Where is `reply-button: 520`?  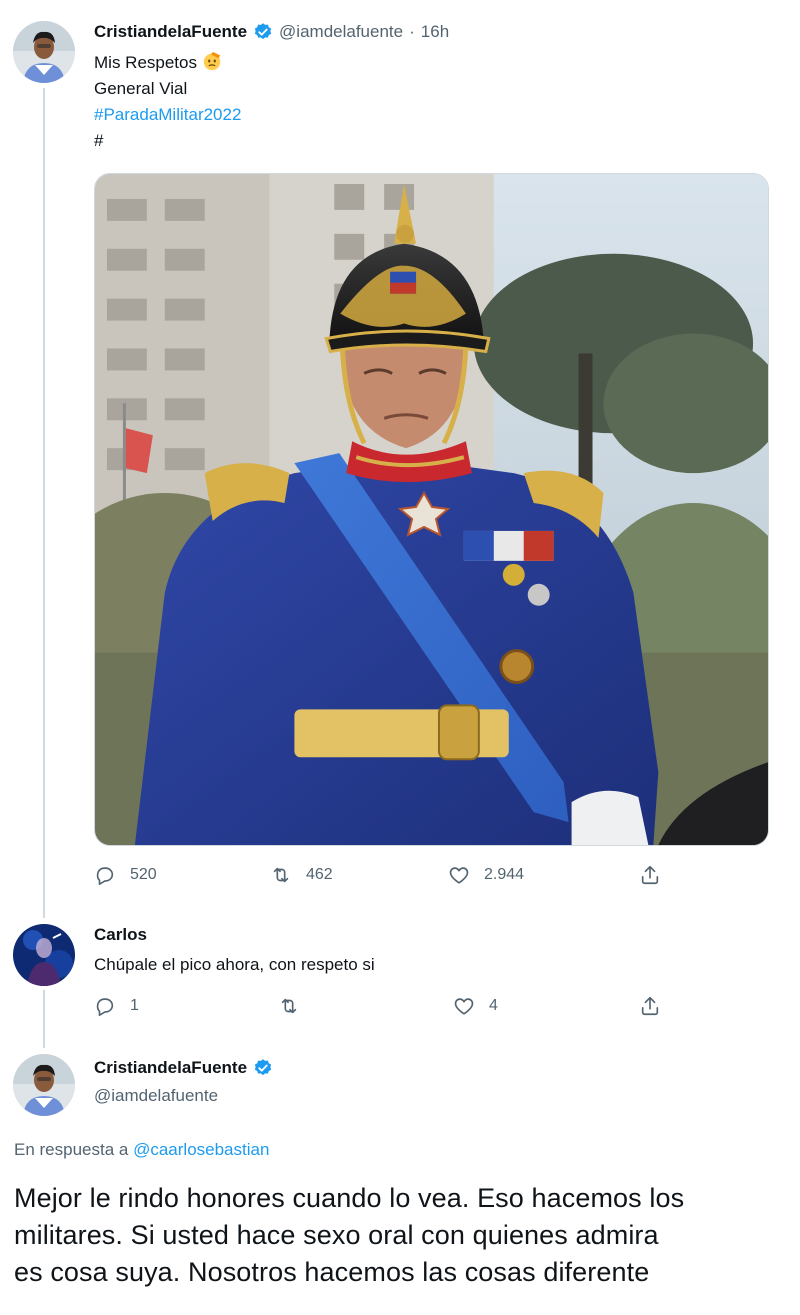 reply-button: 520 is located at coordinates (125, 875).